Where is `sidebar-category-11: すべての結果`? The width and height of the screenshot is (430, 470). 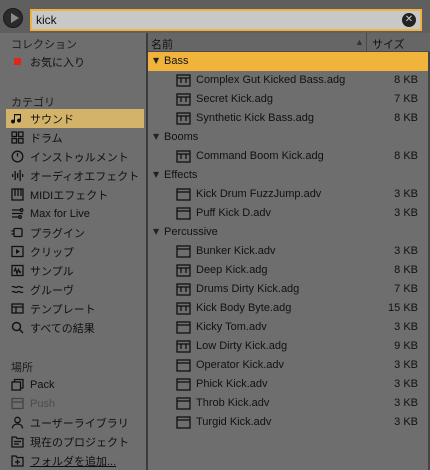
sidebar-category-11: すべての結果 is located at coordinates (75, 327).